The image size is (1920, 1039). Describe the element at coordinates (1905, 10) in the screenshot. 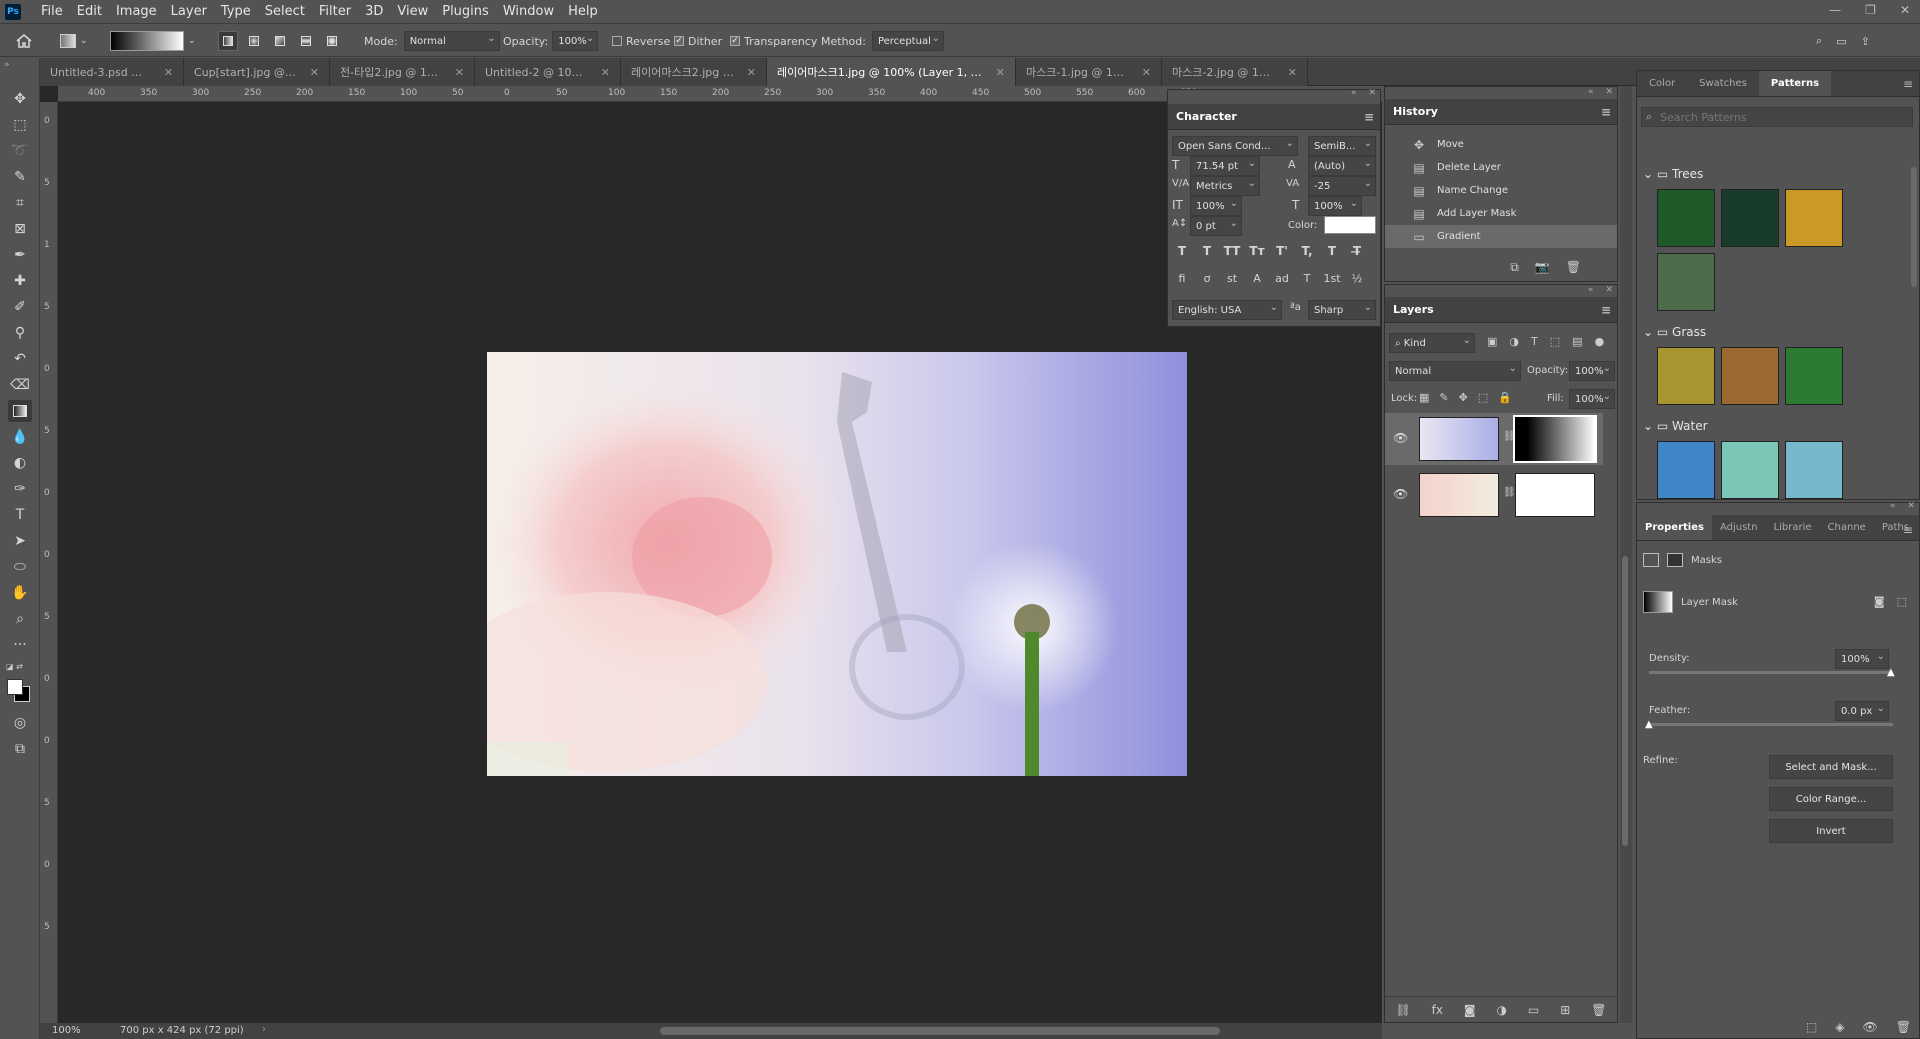

I see `close-window-button: ✕` at that location.